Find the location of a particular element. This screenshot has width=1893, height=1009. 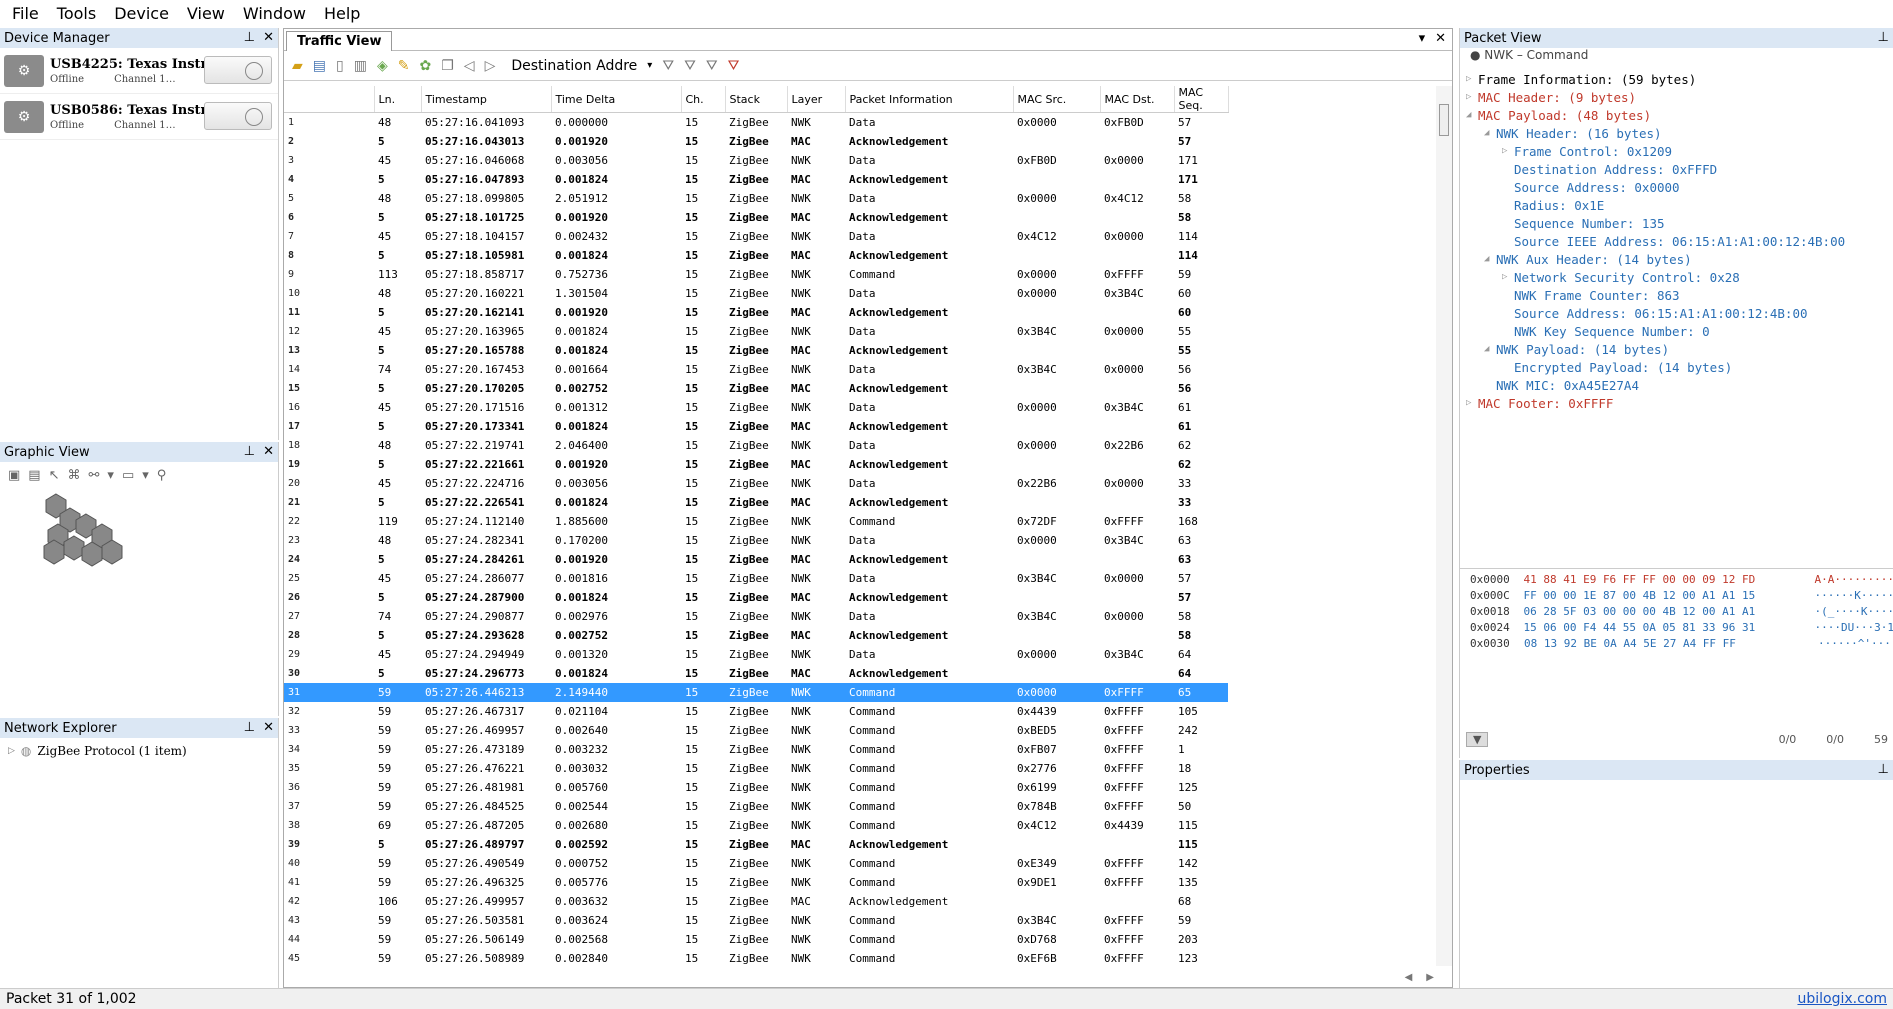

menu-device: Device is located at coordinates (142, 14).